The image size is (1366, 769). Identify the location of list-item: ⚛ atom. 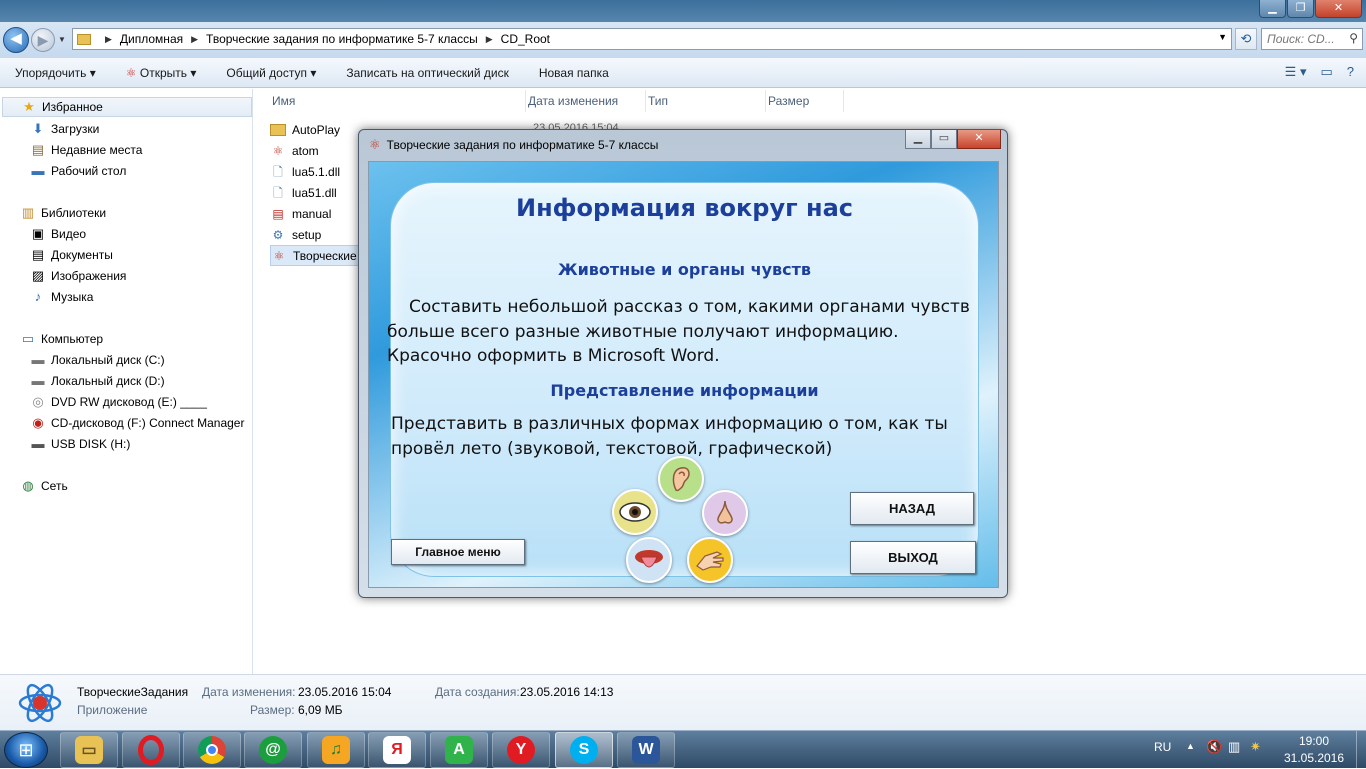
(294, 150).